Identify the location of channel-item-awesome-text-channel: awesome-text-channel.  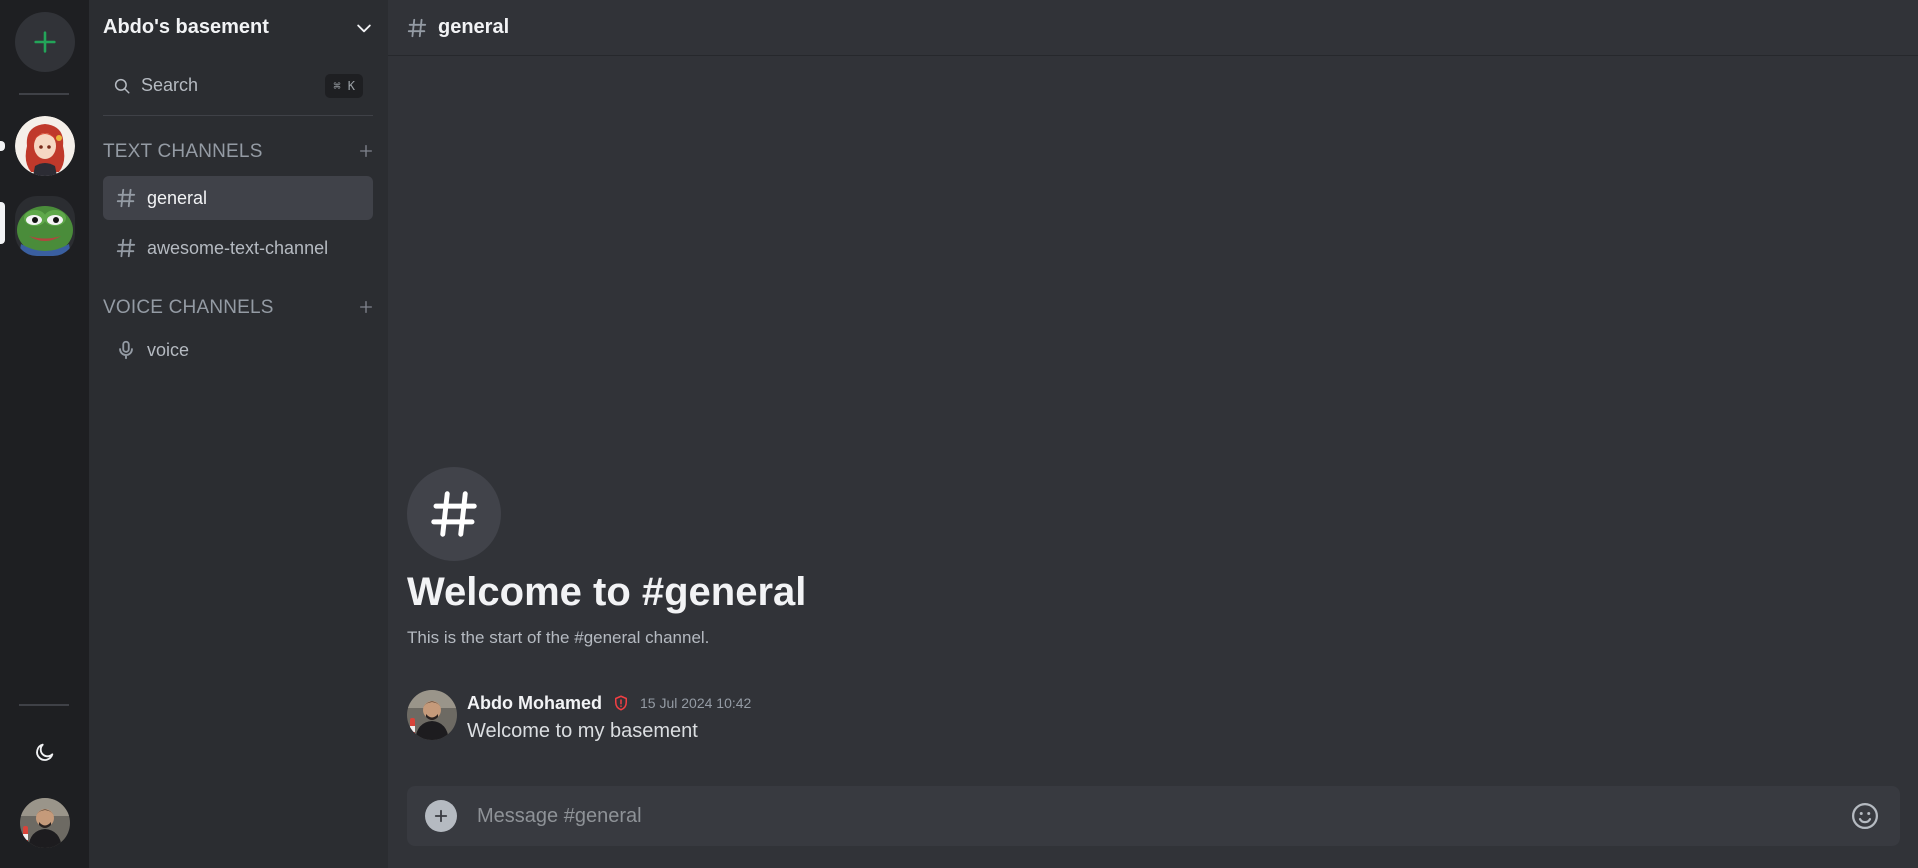
(238, 248).